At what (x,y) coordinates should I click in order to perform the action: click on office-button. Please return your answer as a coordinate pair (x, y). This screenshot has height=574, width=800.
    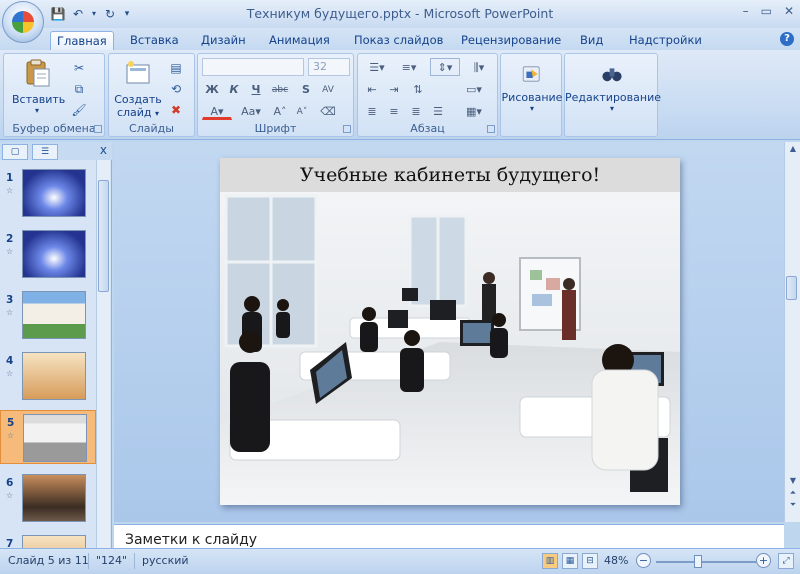
    Looking at the image, I should click on (23, 22).